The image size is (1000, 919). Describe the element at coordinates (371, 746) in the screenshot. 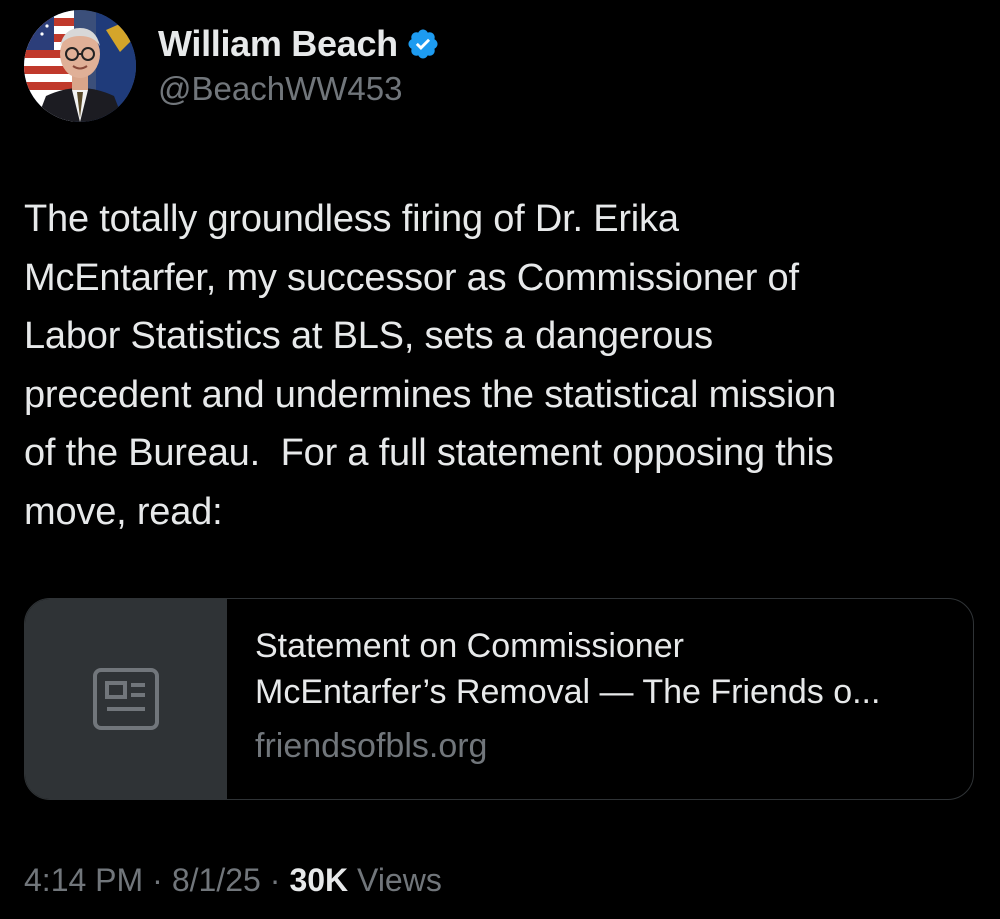

I see `link-card-domain: friendsofbls.org` at that location.